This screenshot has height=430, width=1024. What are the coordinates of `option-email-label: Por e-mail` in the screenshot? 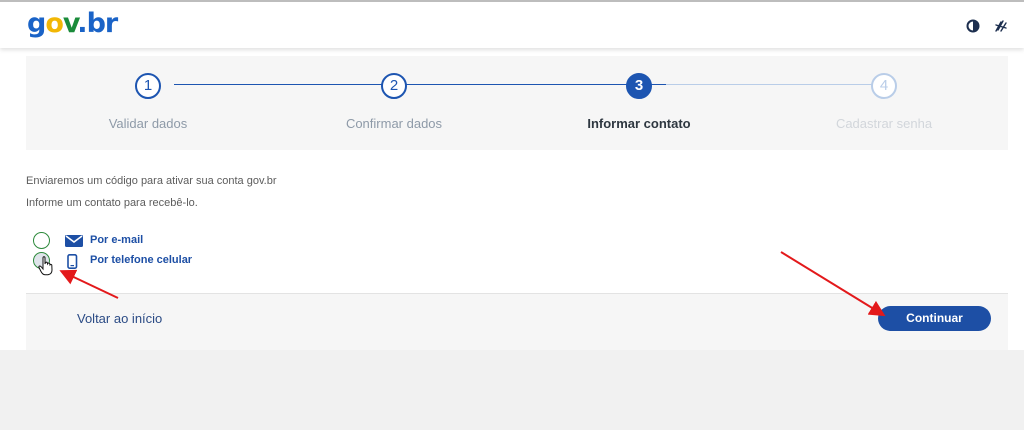 It's located at (117, 240).